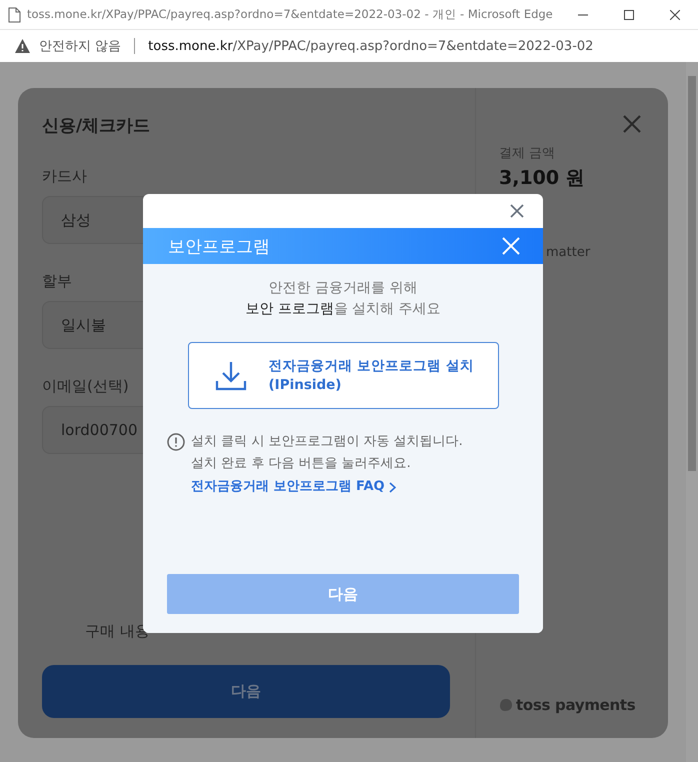  Describe the element at coordinates (246, 691) in the screenshot. I see `next-button: 다음` at that location.